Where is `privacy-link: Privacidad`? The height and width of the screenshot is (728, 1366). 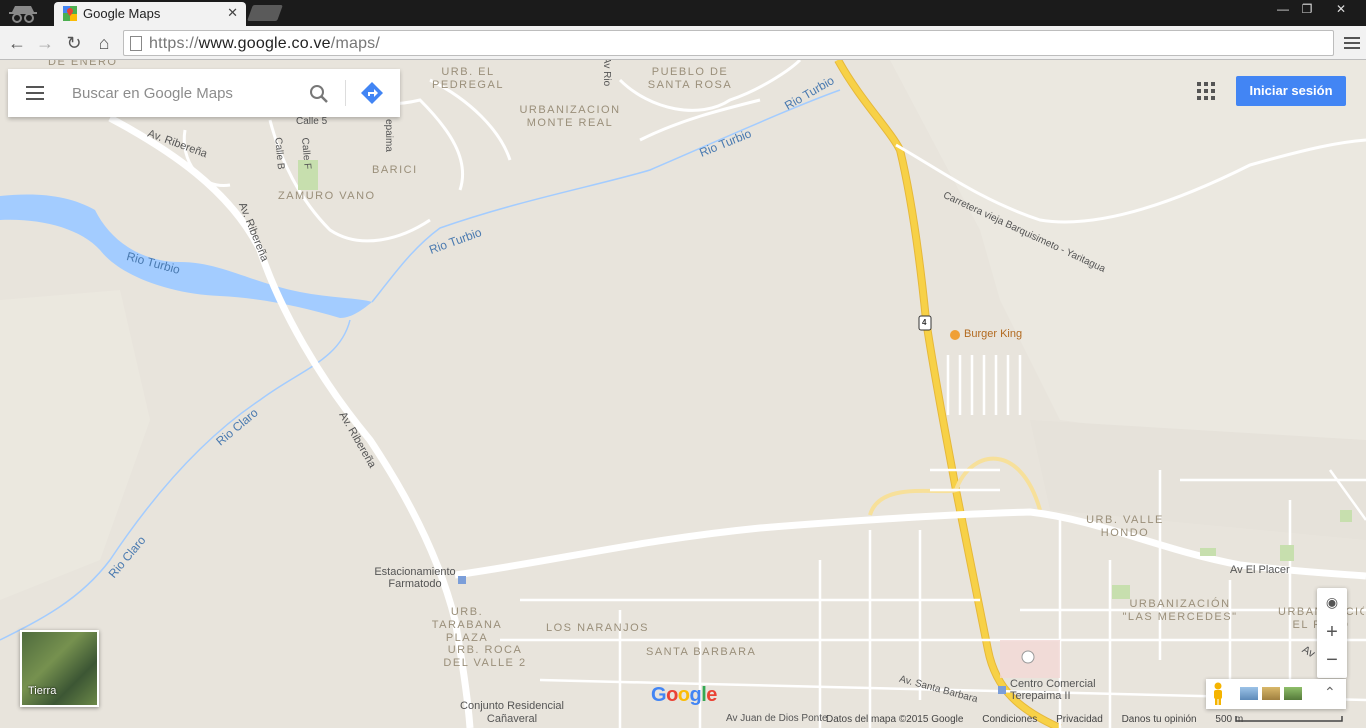
privacy-link: Privacidad is located at coordinates (1079, 719).